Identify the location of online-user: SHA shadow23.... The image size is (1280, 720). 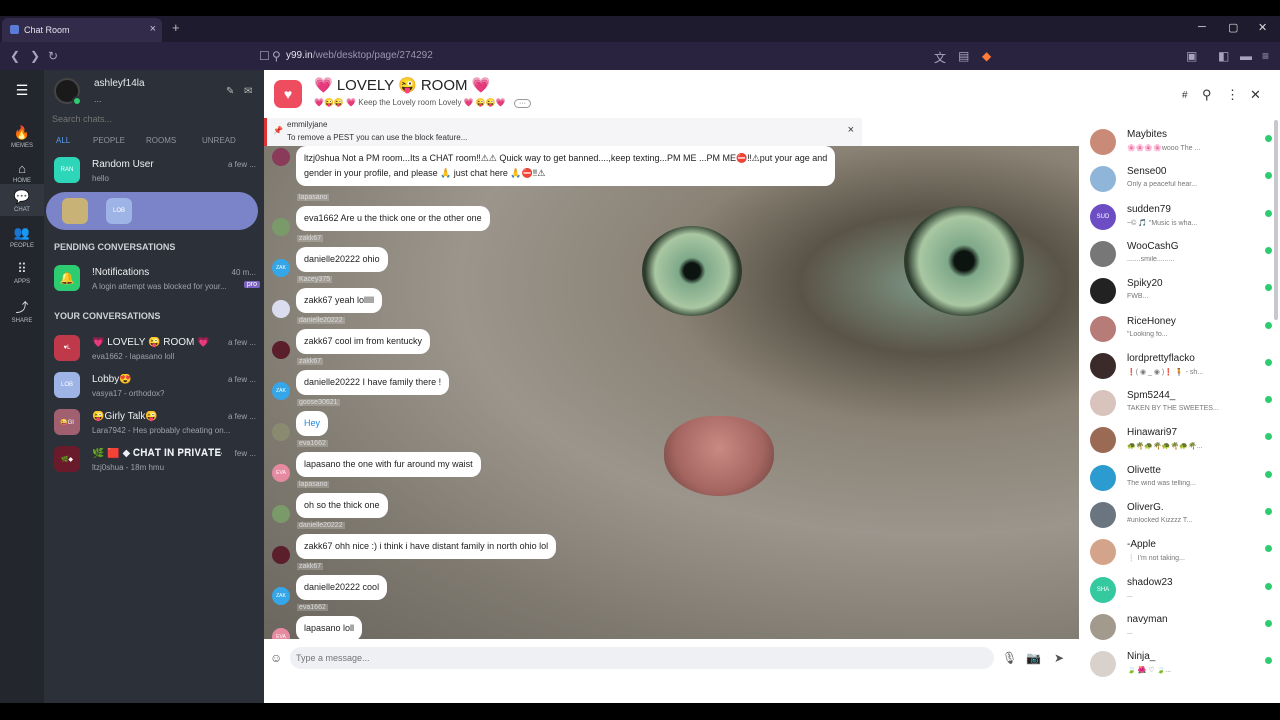
(1179, 592).